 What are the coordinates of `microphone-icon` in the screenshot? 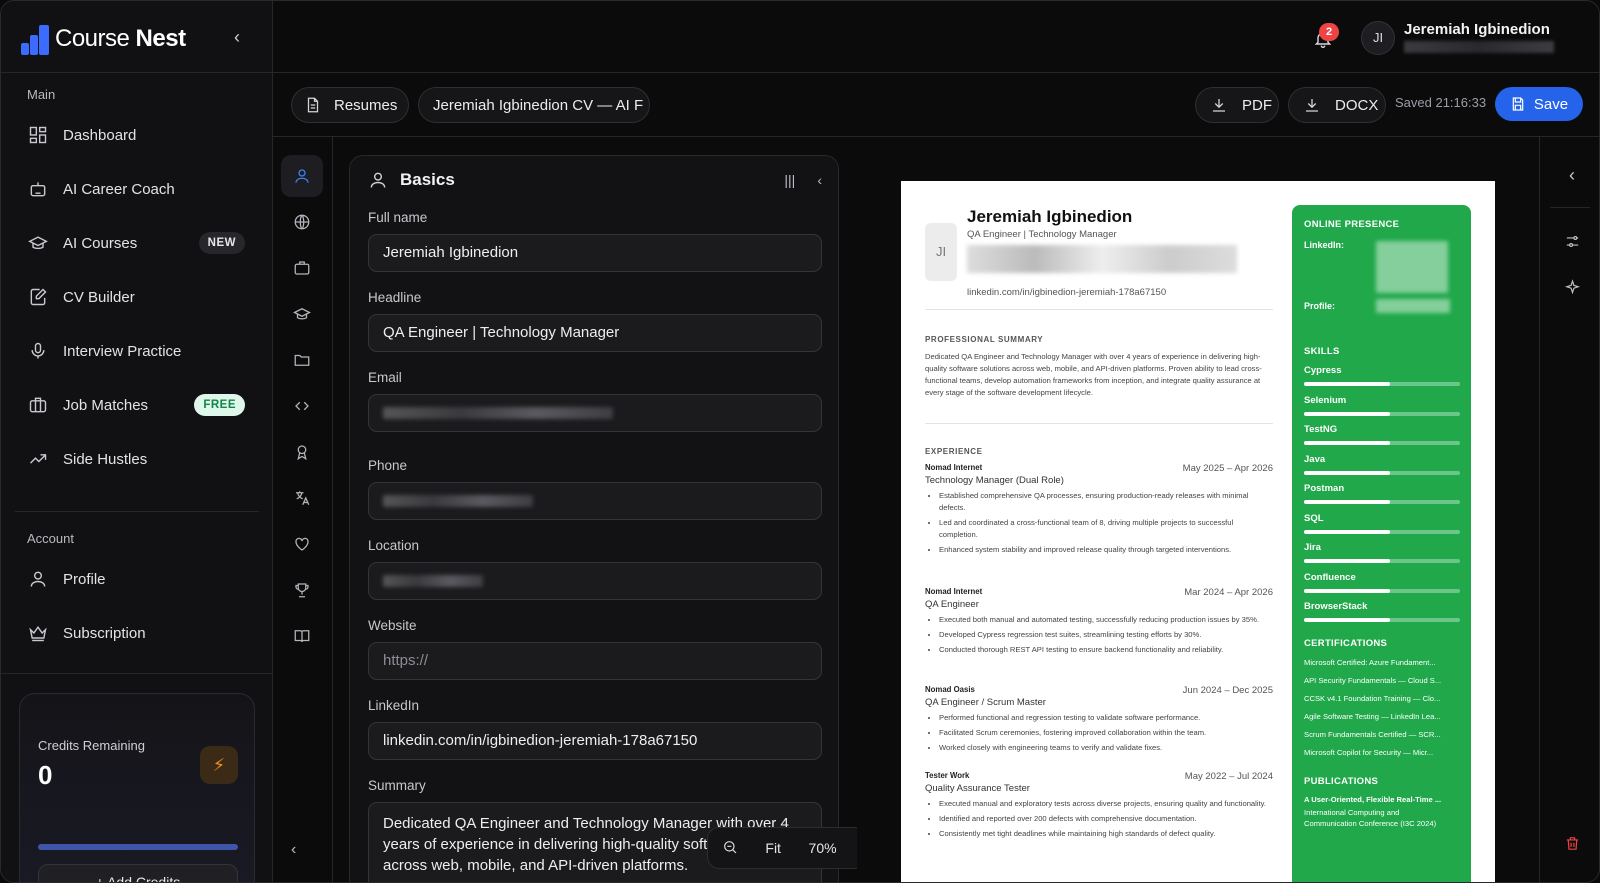 It's located at (38, 351).